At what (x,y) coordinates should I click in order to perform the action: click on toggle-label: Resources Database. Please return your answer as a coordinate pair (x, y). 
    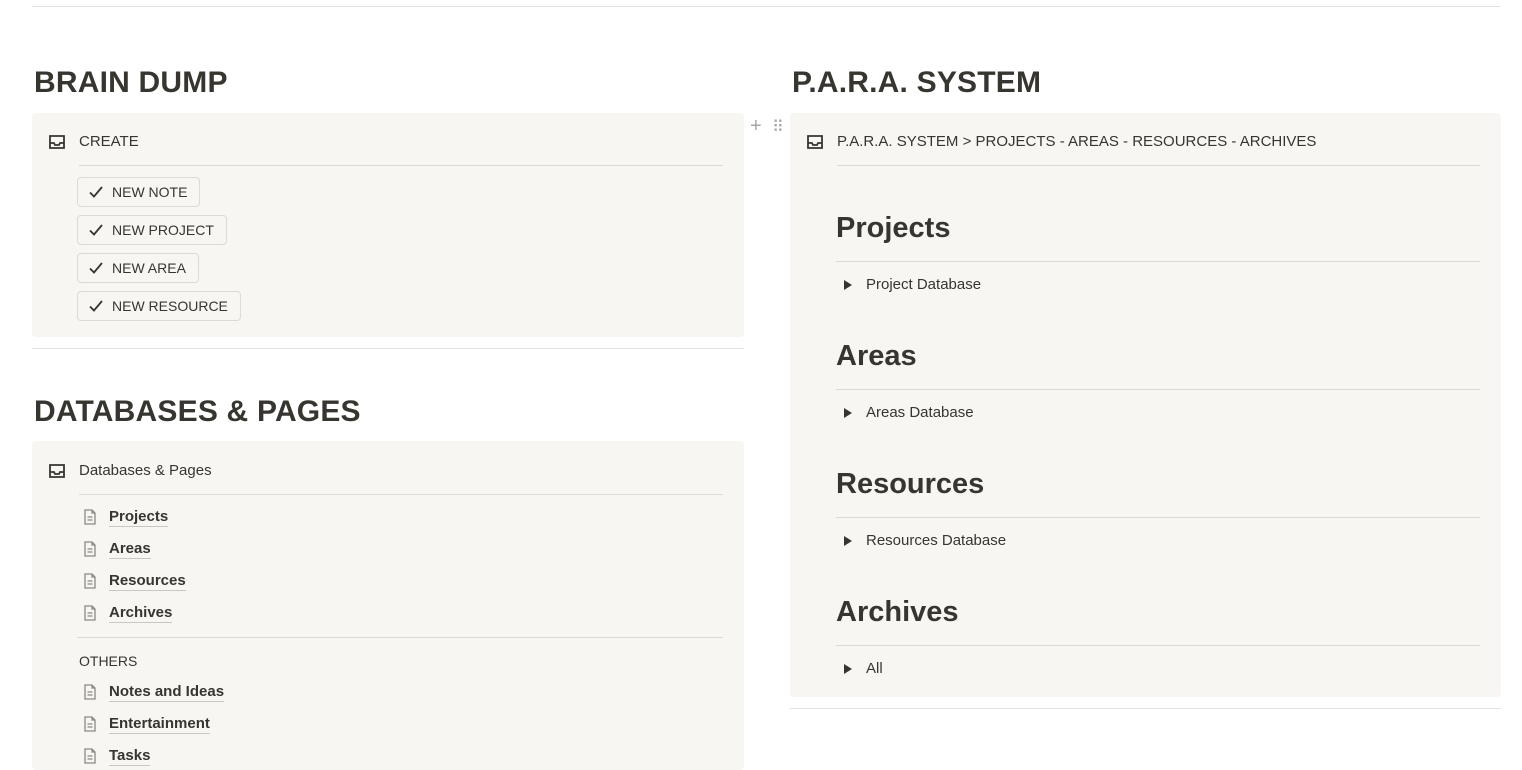
    Looking at the image, I should click on (936, 540).